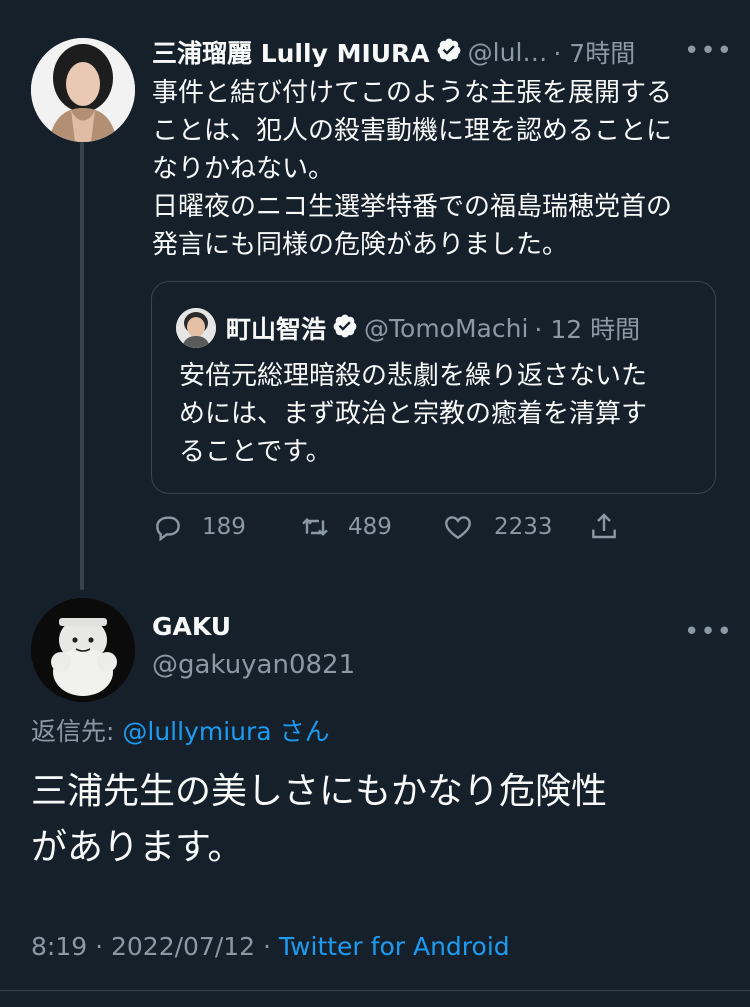  What do you see at coordinates (370, 527) in the screenshot?
I see `retweet-count: 489` at bounding box center [370, 527].